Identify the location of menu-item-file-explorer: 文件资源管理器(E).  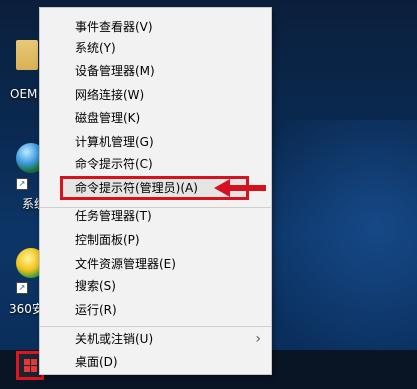
(155, 264).